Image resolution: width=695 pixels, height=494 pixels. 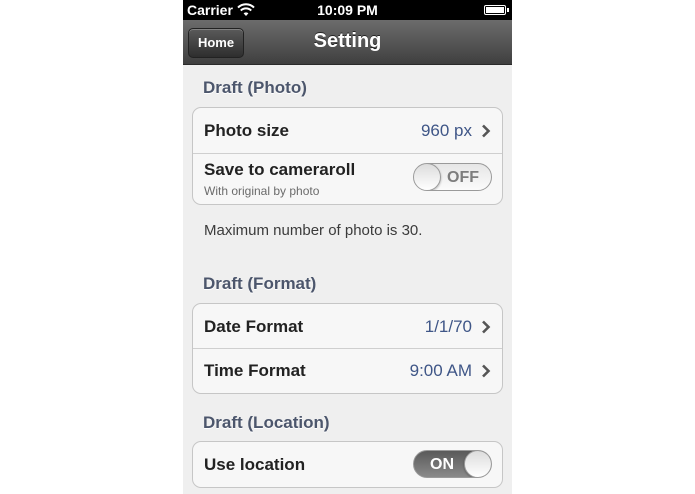 What do you see at coordinates (247, 130) in the screenshot?
I see `photo-size-label: Photo size` at bounding box center [247, 130].